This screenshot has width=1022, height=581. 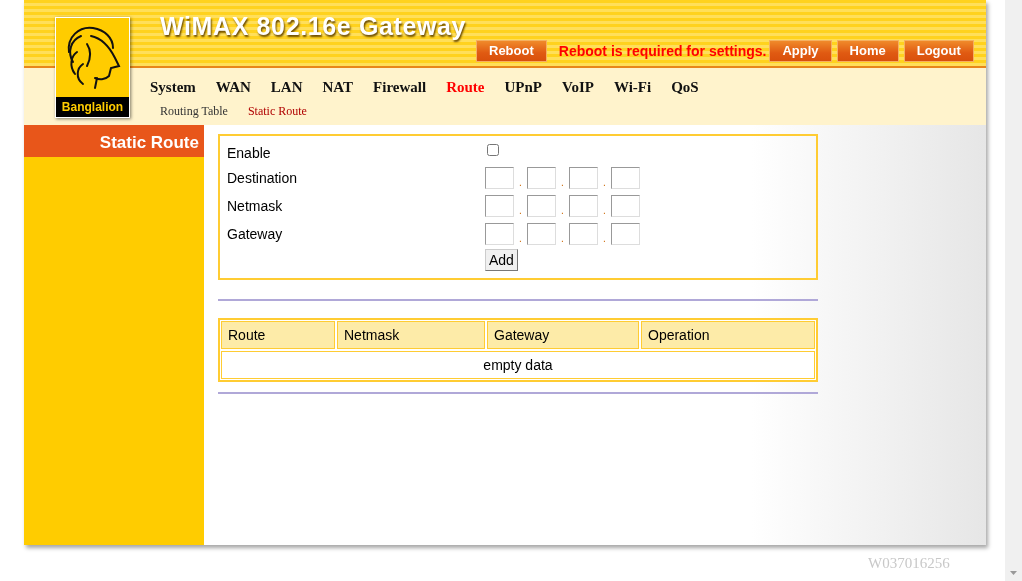 What do you see at coordinates (114, 141) in the screenshot?
I see `sidebar-heading: Static Route` at bounding box center [114, 141].